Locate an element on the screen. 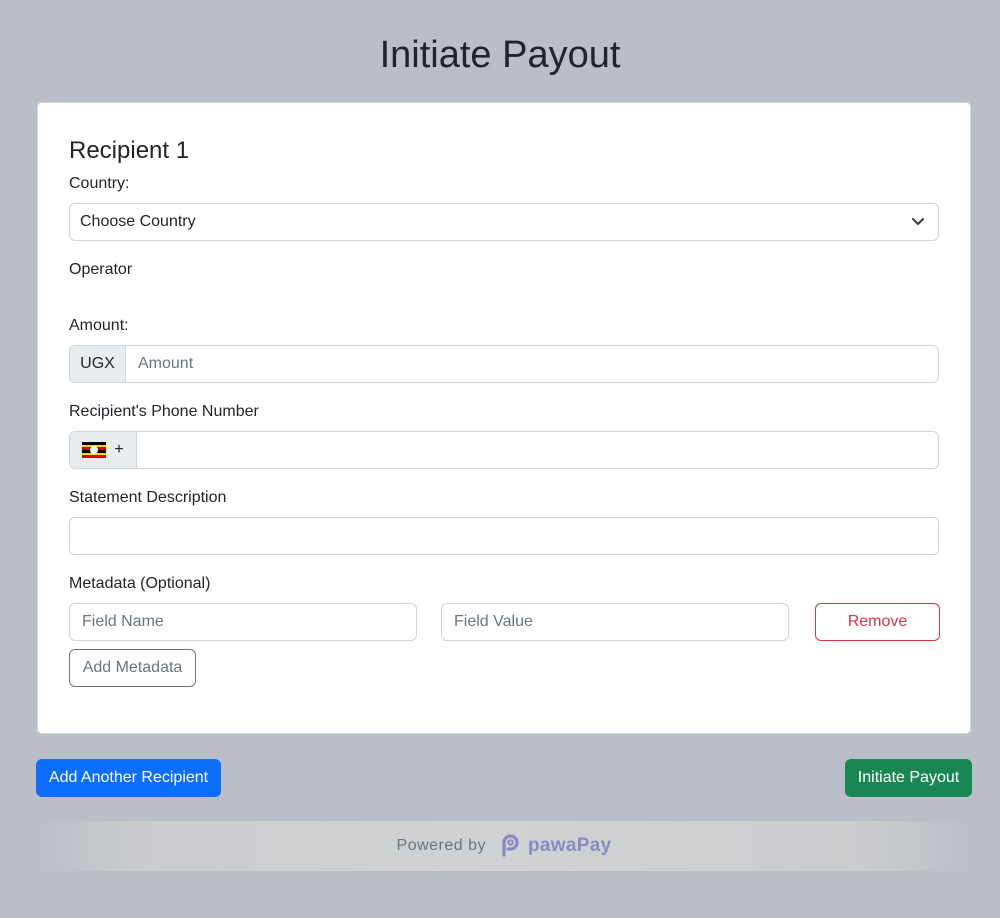 This screenshot has width=1000, height=918. uganda-flag-icon is located at coordinates (94, 450).